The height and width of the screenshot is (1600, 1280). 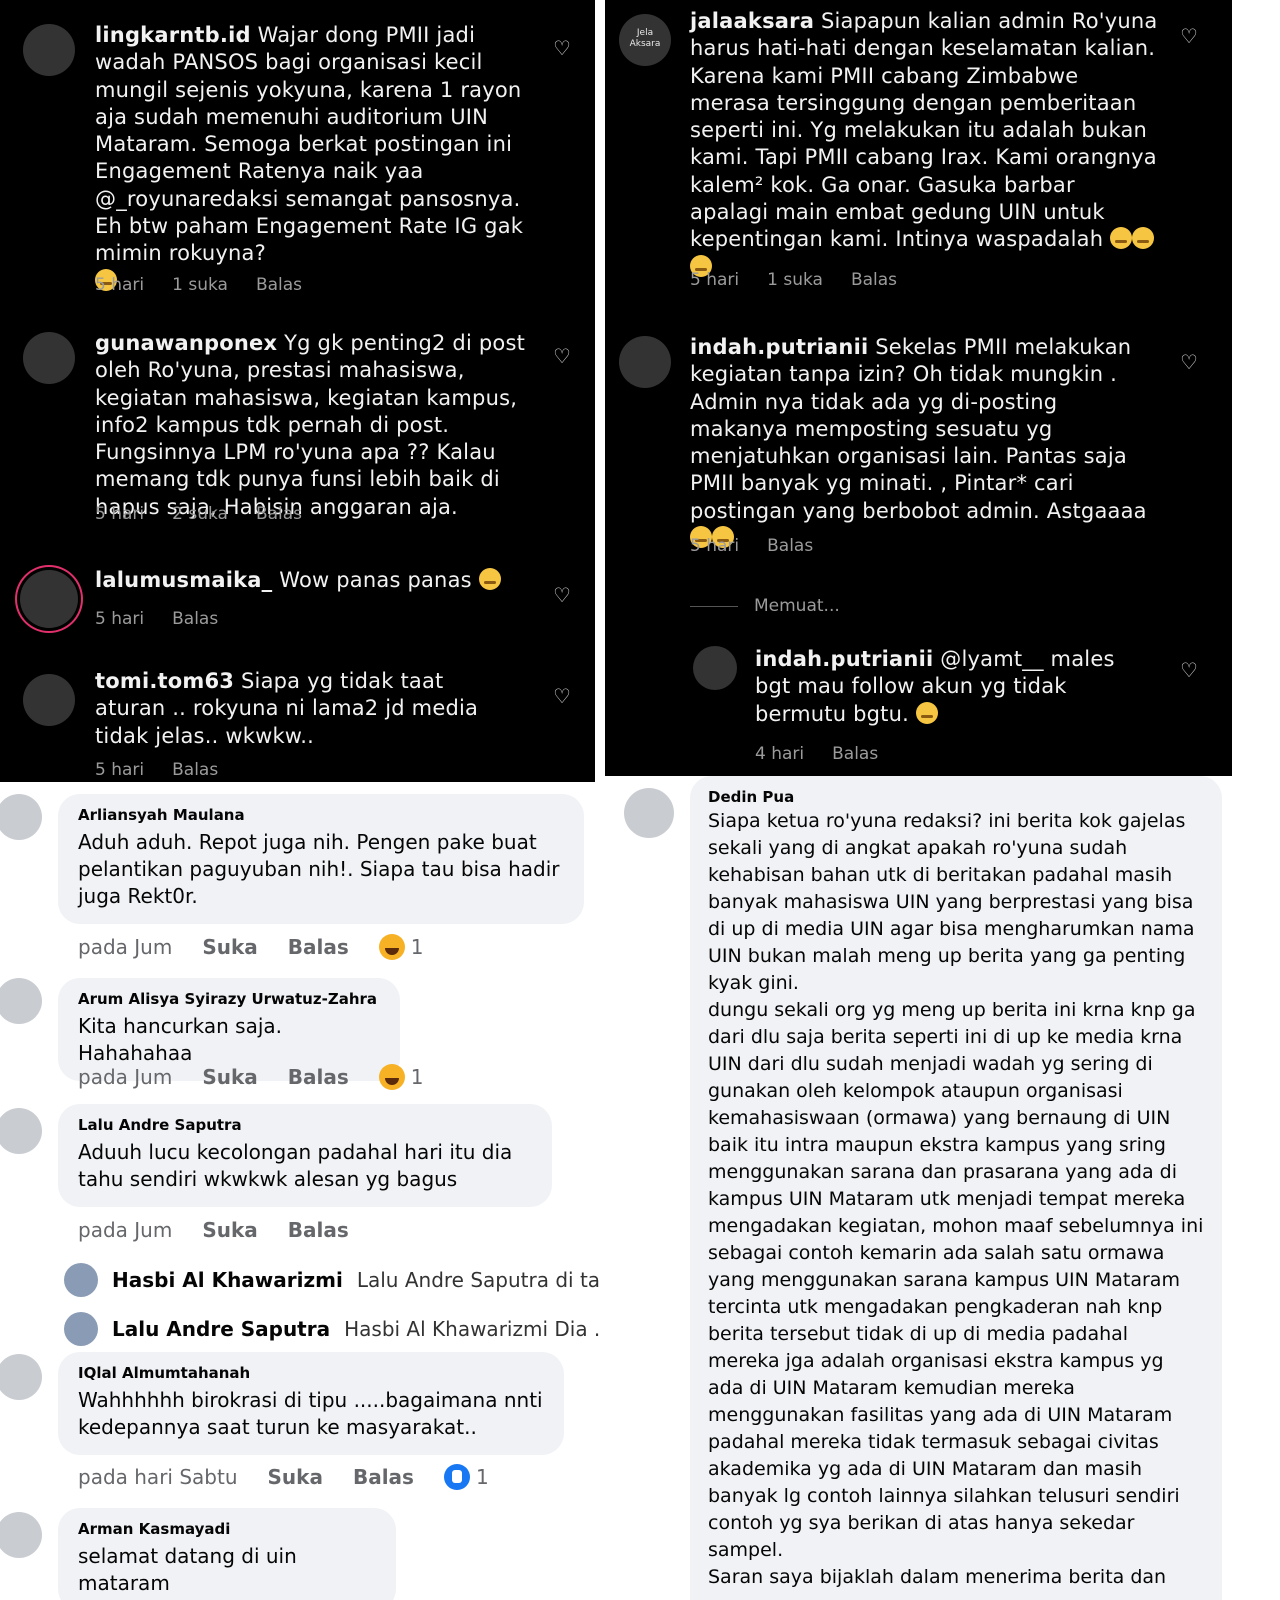 What do you see at coordinates (158, 1477) in the screenshot?
I see `comment-time: pada hari Sabtu` at bounding box center [158, 1477].